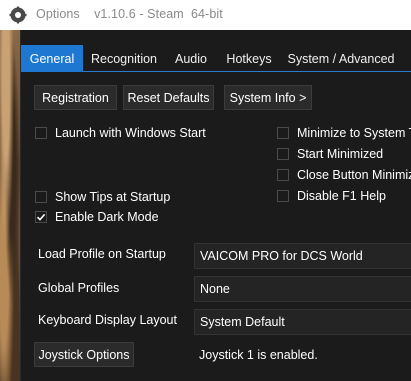 This screenshot has width=411, height=381. What do you see at coordinates (340, 154) in the screenshot?
I see `checkbox-label: Start Minimized` at bounding box center [340, 154].